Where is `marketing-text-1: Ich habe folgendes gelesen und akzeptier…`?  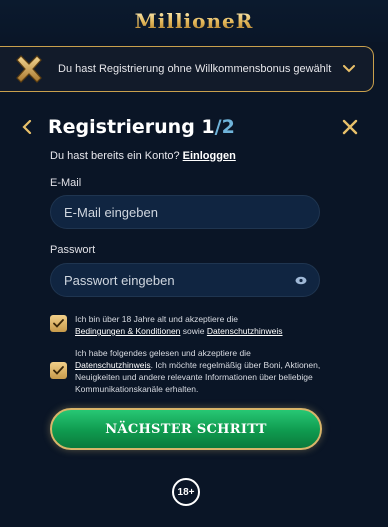
marketing-text-1: Ich habe folgendes gelesen und akzeptier… is located at coordinates (163, 353).